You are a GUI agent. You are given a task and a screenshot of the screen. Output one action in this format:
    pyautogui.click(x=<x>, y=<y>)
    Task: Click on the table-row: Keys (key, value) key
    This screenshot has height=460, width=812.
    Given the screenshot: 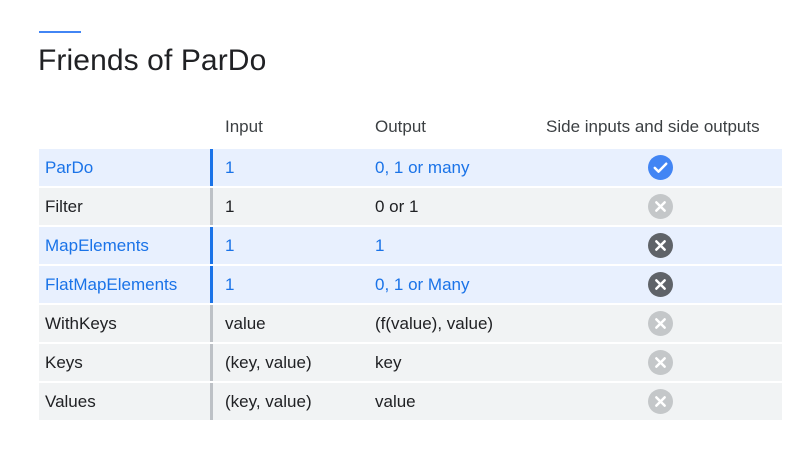 What is the action you would take?
    pyautogui.click(x=410, y=362)
    